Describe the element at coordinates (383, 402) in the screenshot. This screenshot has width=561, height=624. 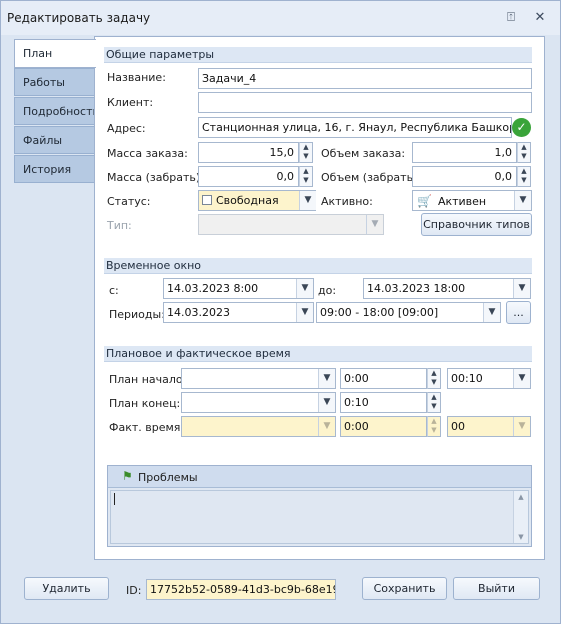
I see `plan-end-time-input: 0:10` at that location.